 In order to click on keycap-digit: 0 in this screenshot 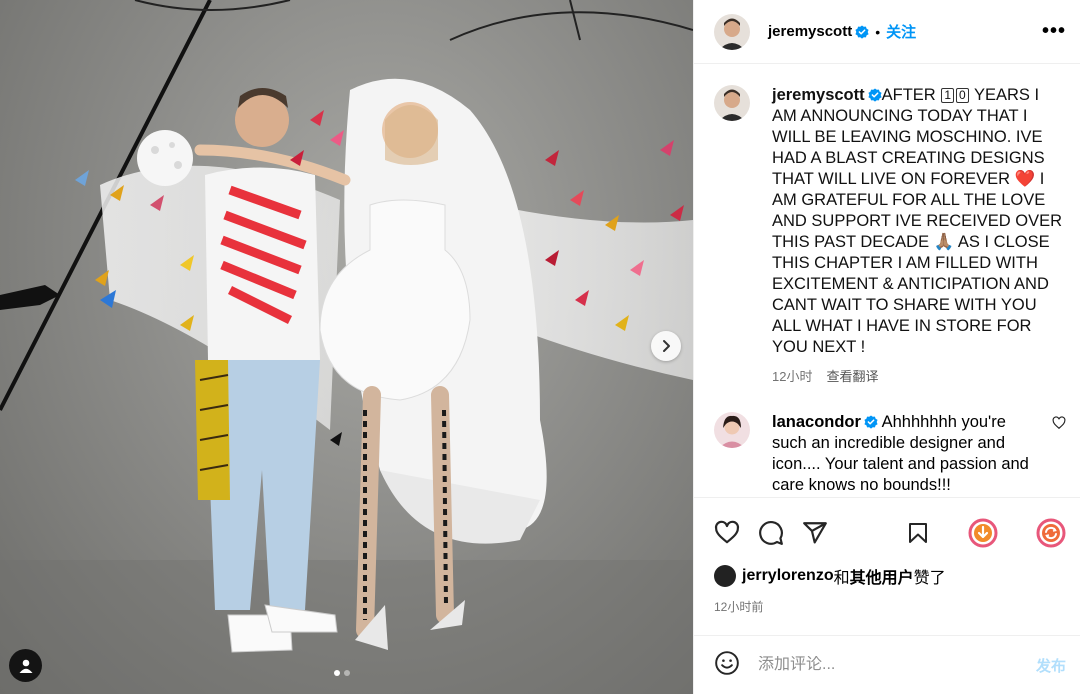, I will do `click(962, 95)`.